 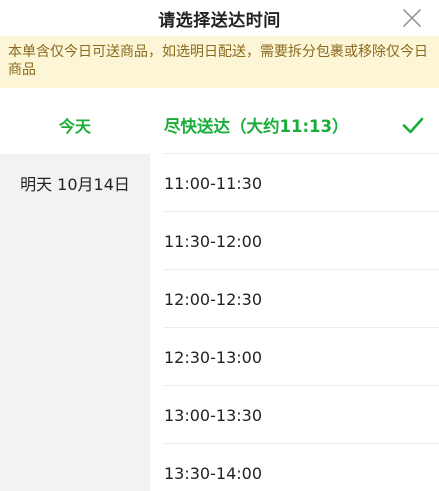 What do you see at coordinates (294, 357) in the screenshot?
I see `time-slot: 12:30-13:00` at bounding box center [294, 357].